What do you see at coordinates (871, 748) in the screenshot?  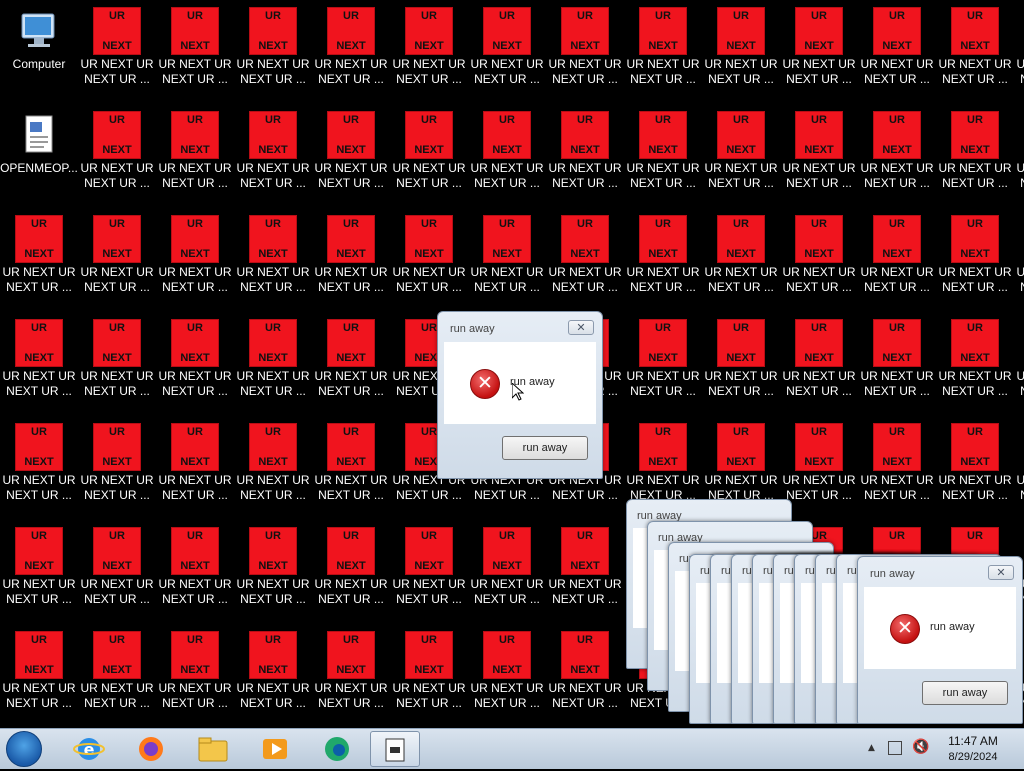 I see `show-hidden-icons-icon: ▲` at bounding box center [871, 748].